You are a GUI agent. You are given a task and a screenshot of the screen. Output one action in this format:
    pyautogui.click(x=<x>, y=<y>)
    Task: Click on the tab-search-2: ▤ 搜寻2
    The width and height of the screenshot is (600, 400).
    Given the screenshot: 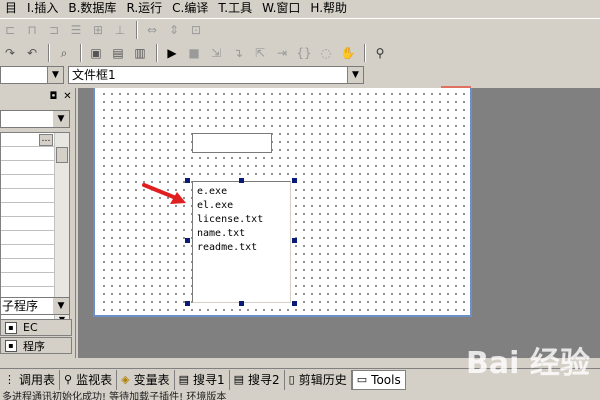 What is the action you would take?
    pyautogui.click(x=257, y=379)
    